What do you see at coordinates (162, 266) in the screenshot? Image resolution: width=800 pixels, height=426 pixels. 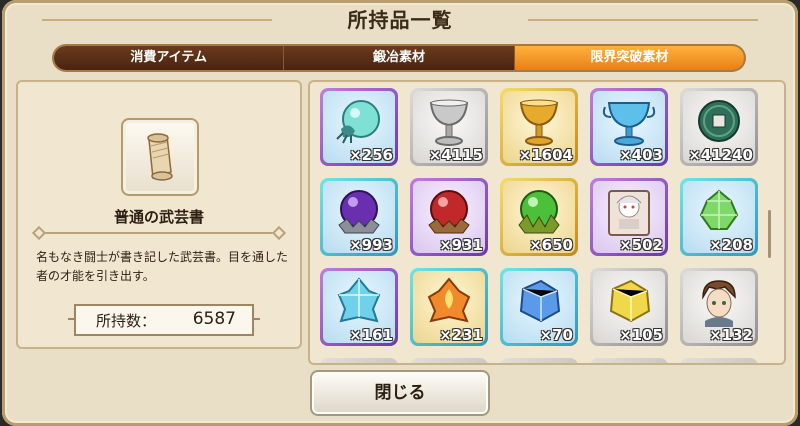 I see `selected-item-description: 名もなき闘士が書き記した武芸書。目を通した者の才能を引き出す。` at bounding box center [162, 266].